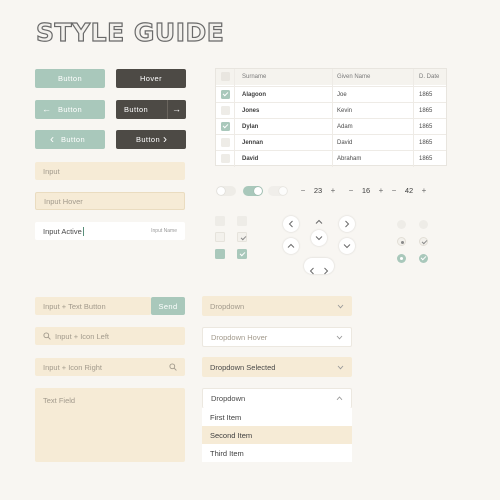 The image size is (500, 500). What do you see at coordinates (110, 201) in the screenshot?
I see `input-hover: Input Hover` at bounding box center [110, 201].